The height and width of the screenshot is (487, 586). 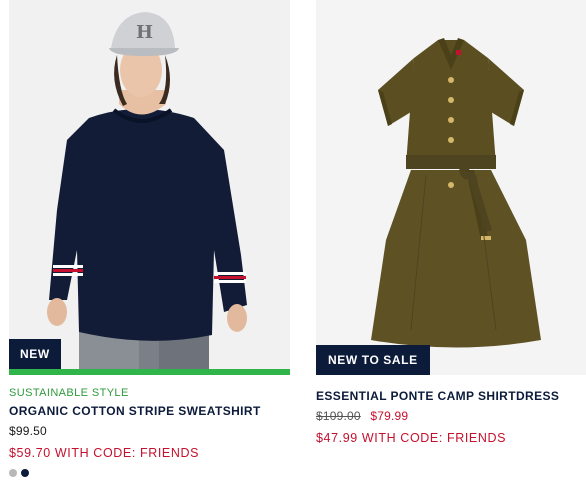 What do you see at coordinates (373, 360) in the screenshot?
I see `new-to-sale-badge: NEW TO SALE` at bounding box center [373, 360].